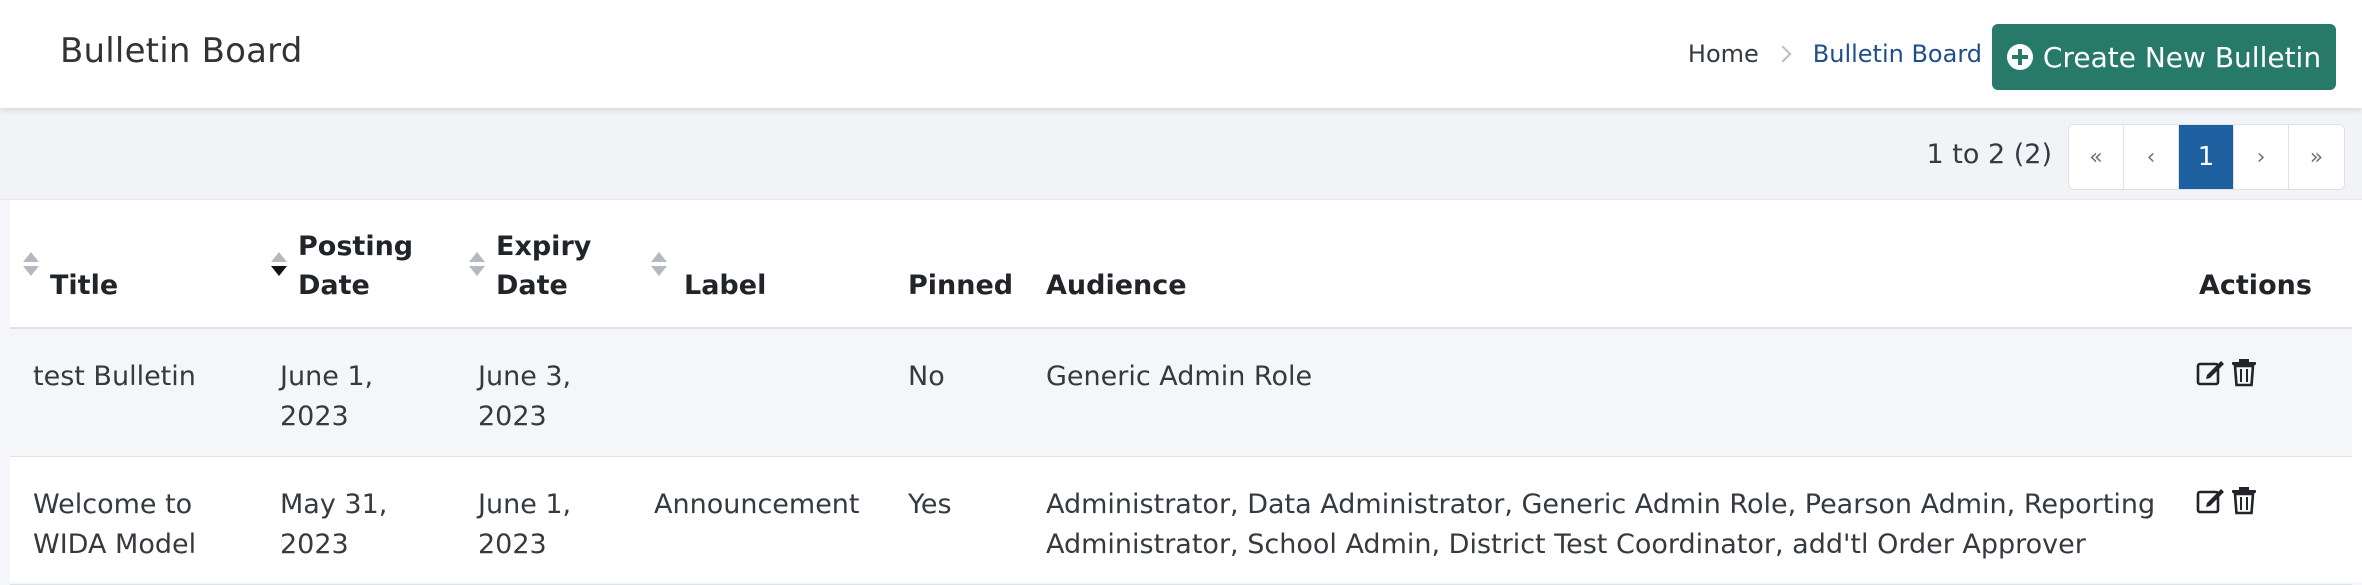 The width and height of the screenshot is (2362, 585). Describe the element at coordinates (2270, 264) in the screenshot. I see `column-header-actions: Actions` at that location.